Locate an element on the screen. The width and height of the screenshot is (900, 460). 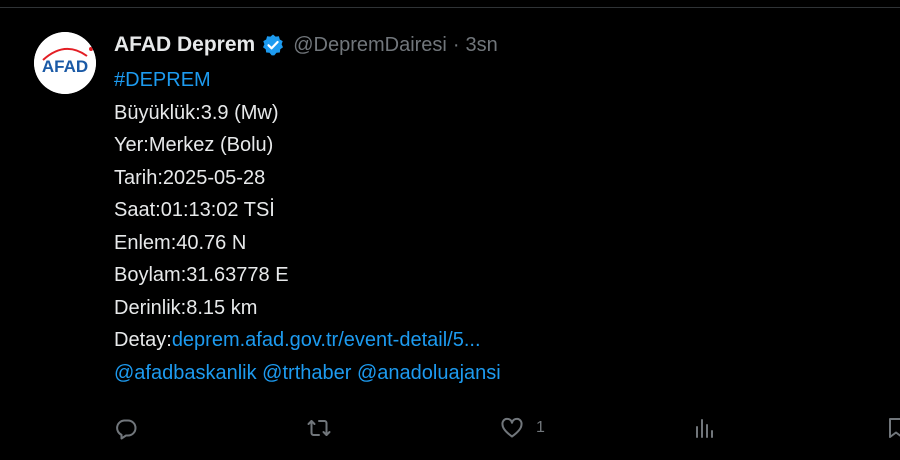
author-name: AFAD Deprem is located at coordinates (184, 45).